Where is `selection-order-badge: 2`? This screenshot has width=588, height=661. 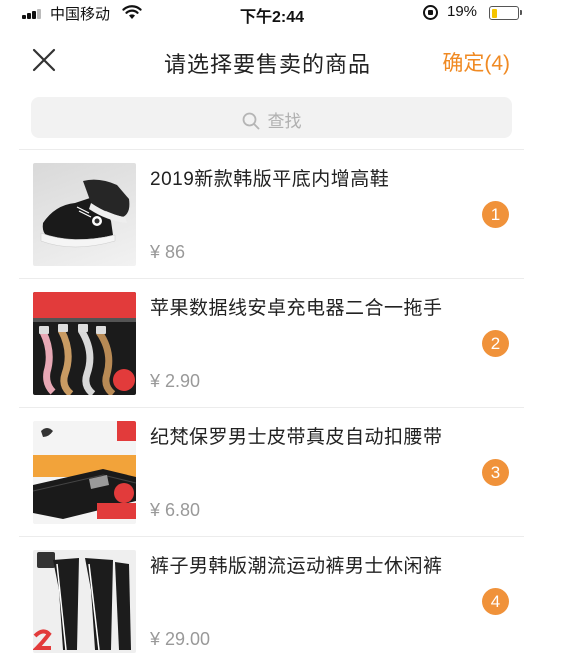
selection-order-badge: 2 is located at coordinates (495, 343).